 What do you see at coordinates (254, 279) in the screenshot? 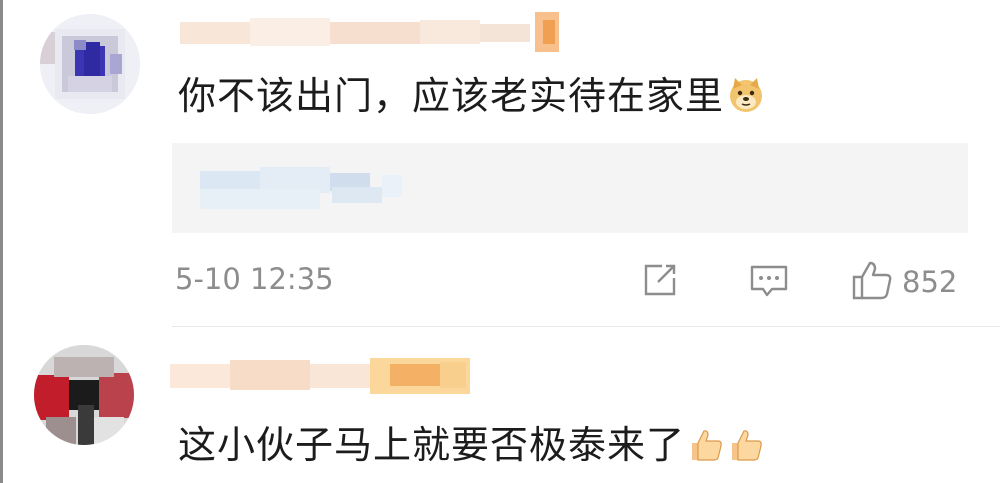
I see `timestamp: 5-10 12:35` at bounding box center [254, 279].